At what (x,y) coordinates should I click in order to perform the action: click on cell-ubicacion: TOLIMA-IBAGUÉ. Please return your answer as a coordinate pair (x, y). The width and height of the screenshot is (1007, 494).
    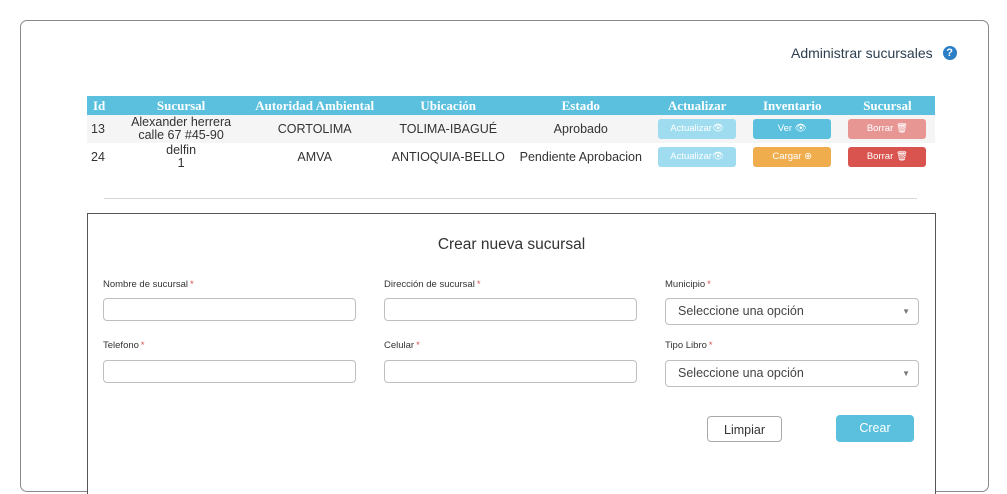
    Looking at the image, I should click on (448, 129).